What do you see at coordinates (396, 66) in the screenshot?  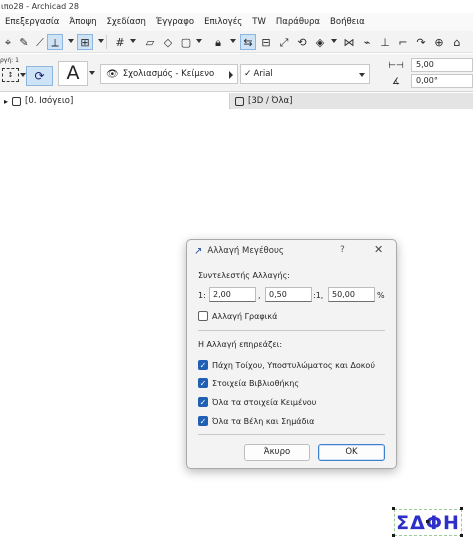 I see `text-size-icon: ⊢⊣` at bounding box center [396, 66].